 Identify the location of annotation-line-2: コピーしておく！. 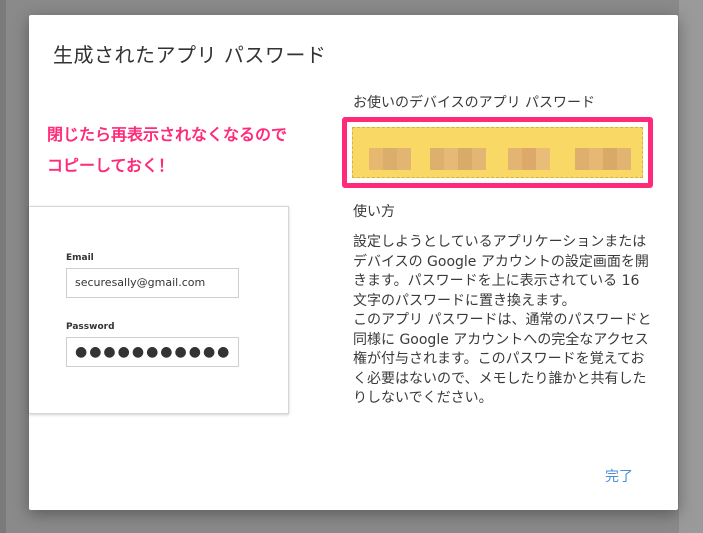
(111, 165).